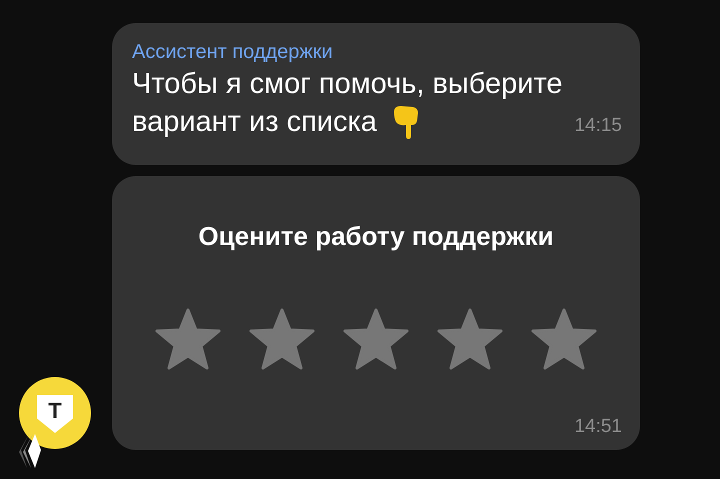  What do you see at coordinates (347, 84) in the screenshot?
I see `message-text: Чтобы я смог помочь, выберите` at bounding box center [347, 84].